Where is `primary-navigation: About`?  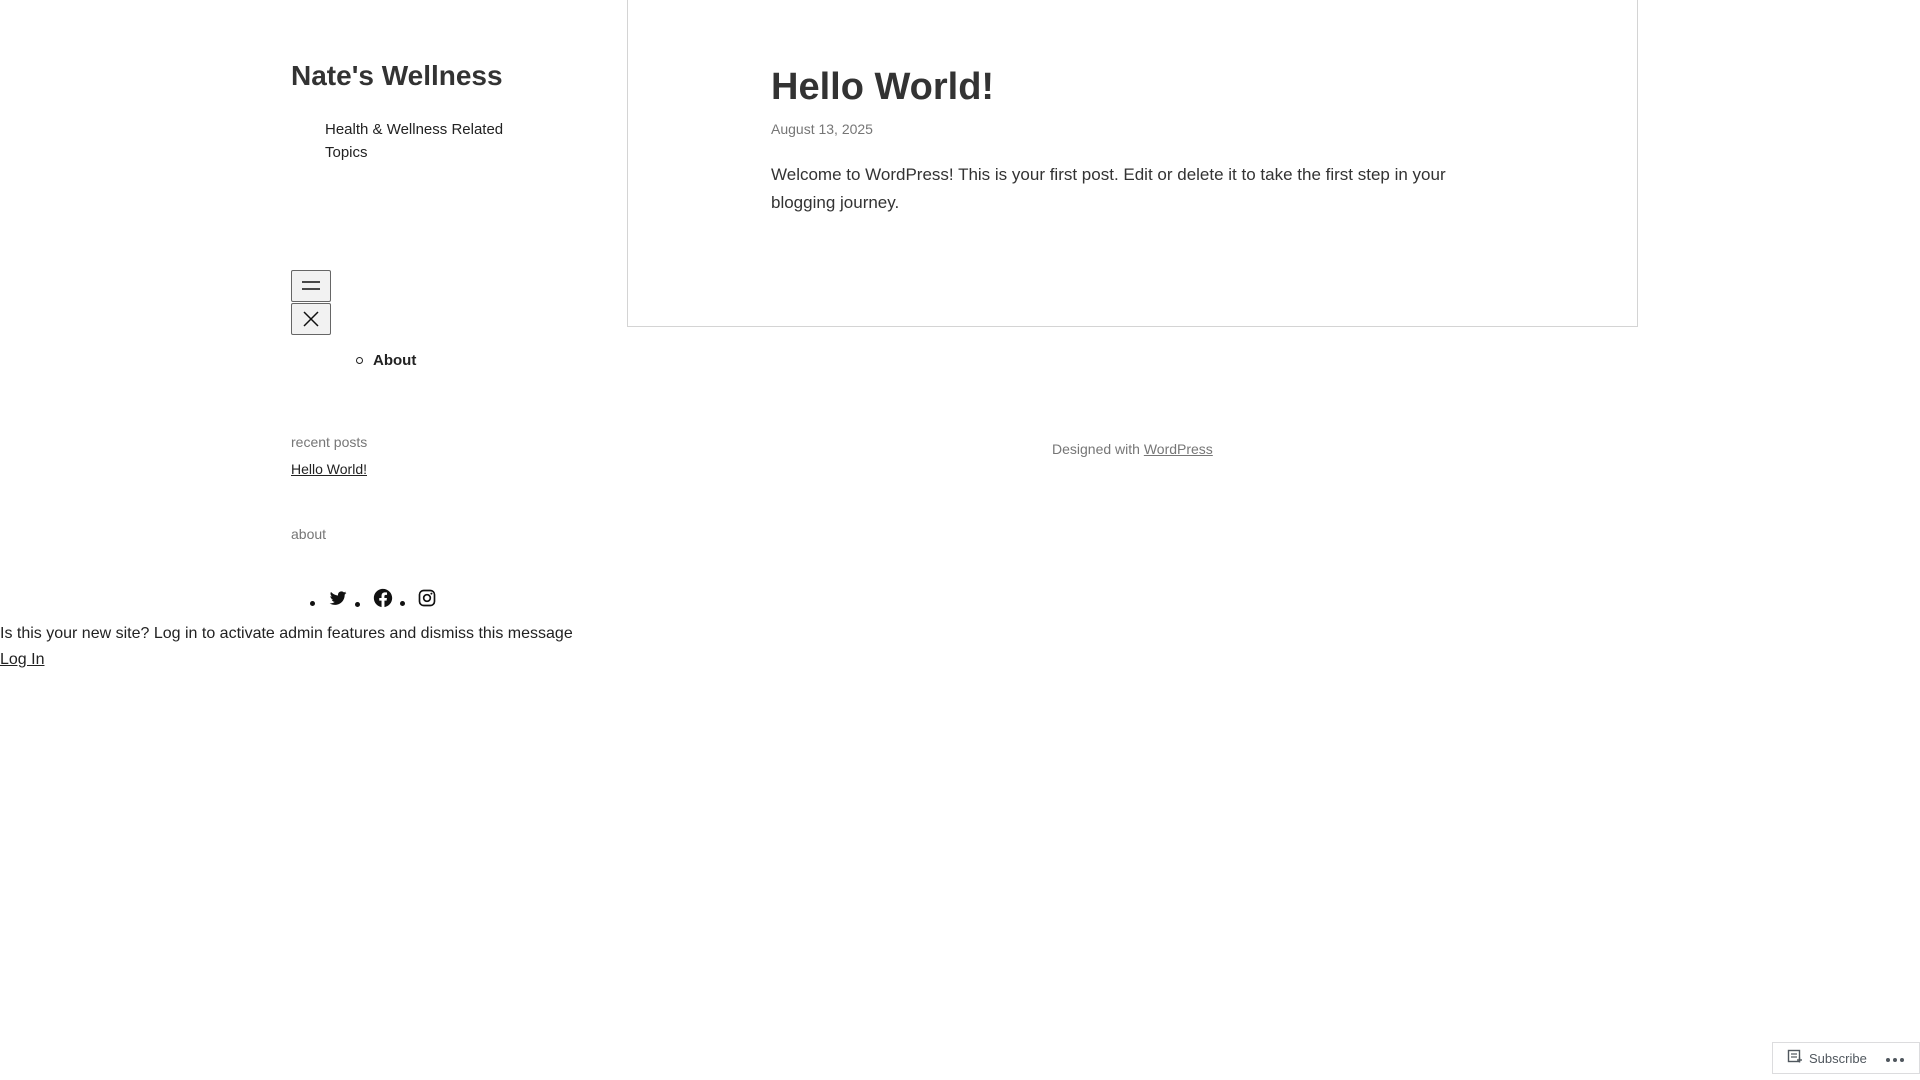 primary-navigation: About is located at coordinates (386, 360).